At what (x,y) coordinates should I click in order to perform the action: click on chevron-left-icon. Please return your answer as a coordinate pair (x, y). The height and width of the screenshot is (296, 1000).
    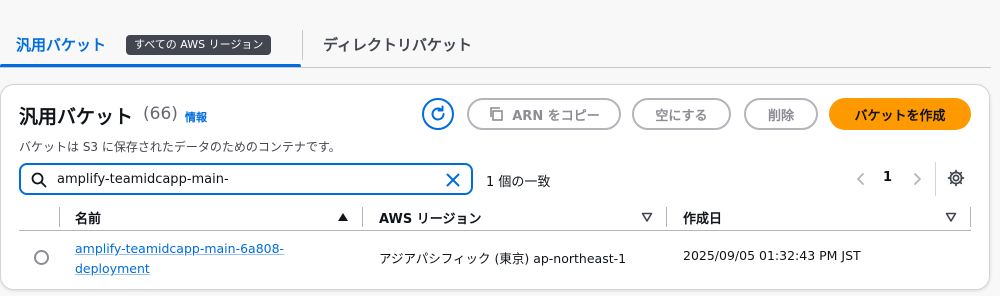
    Looking at the image, I should click on (861, 179).